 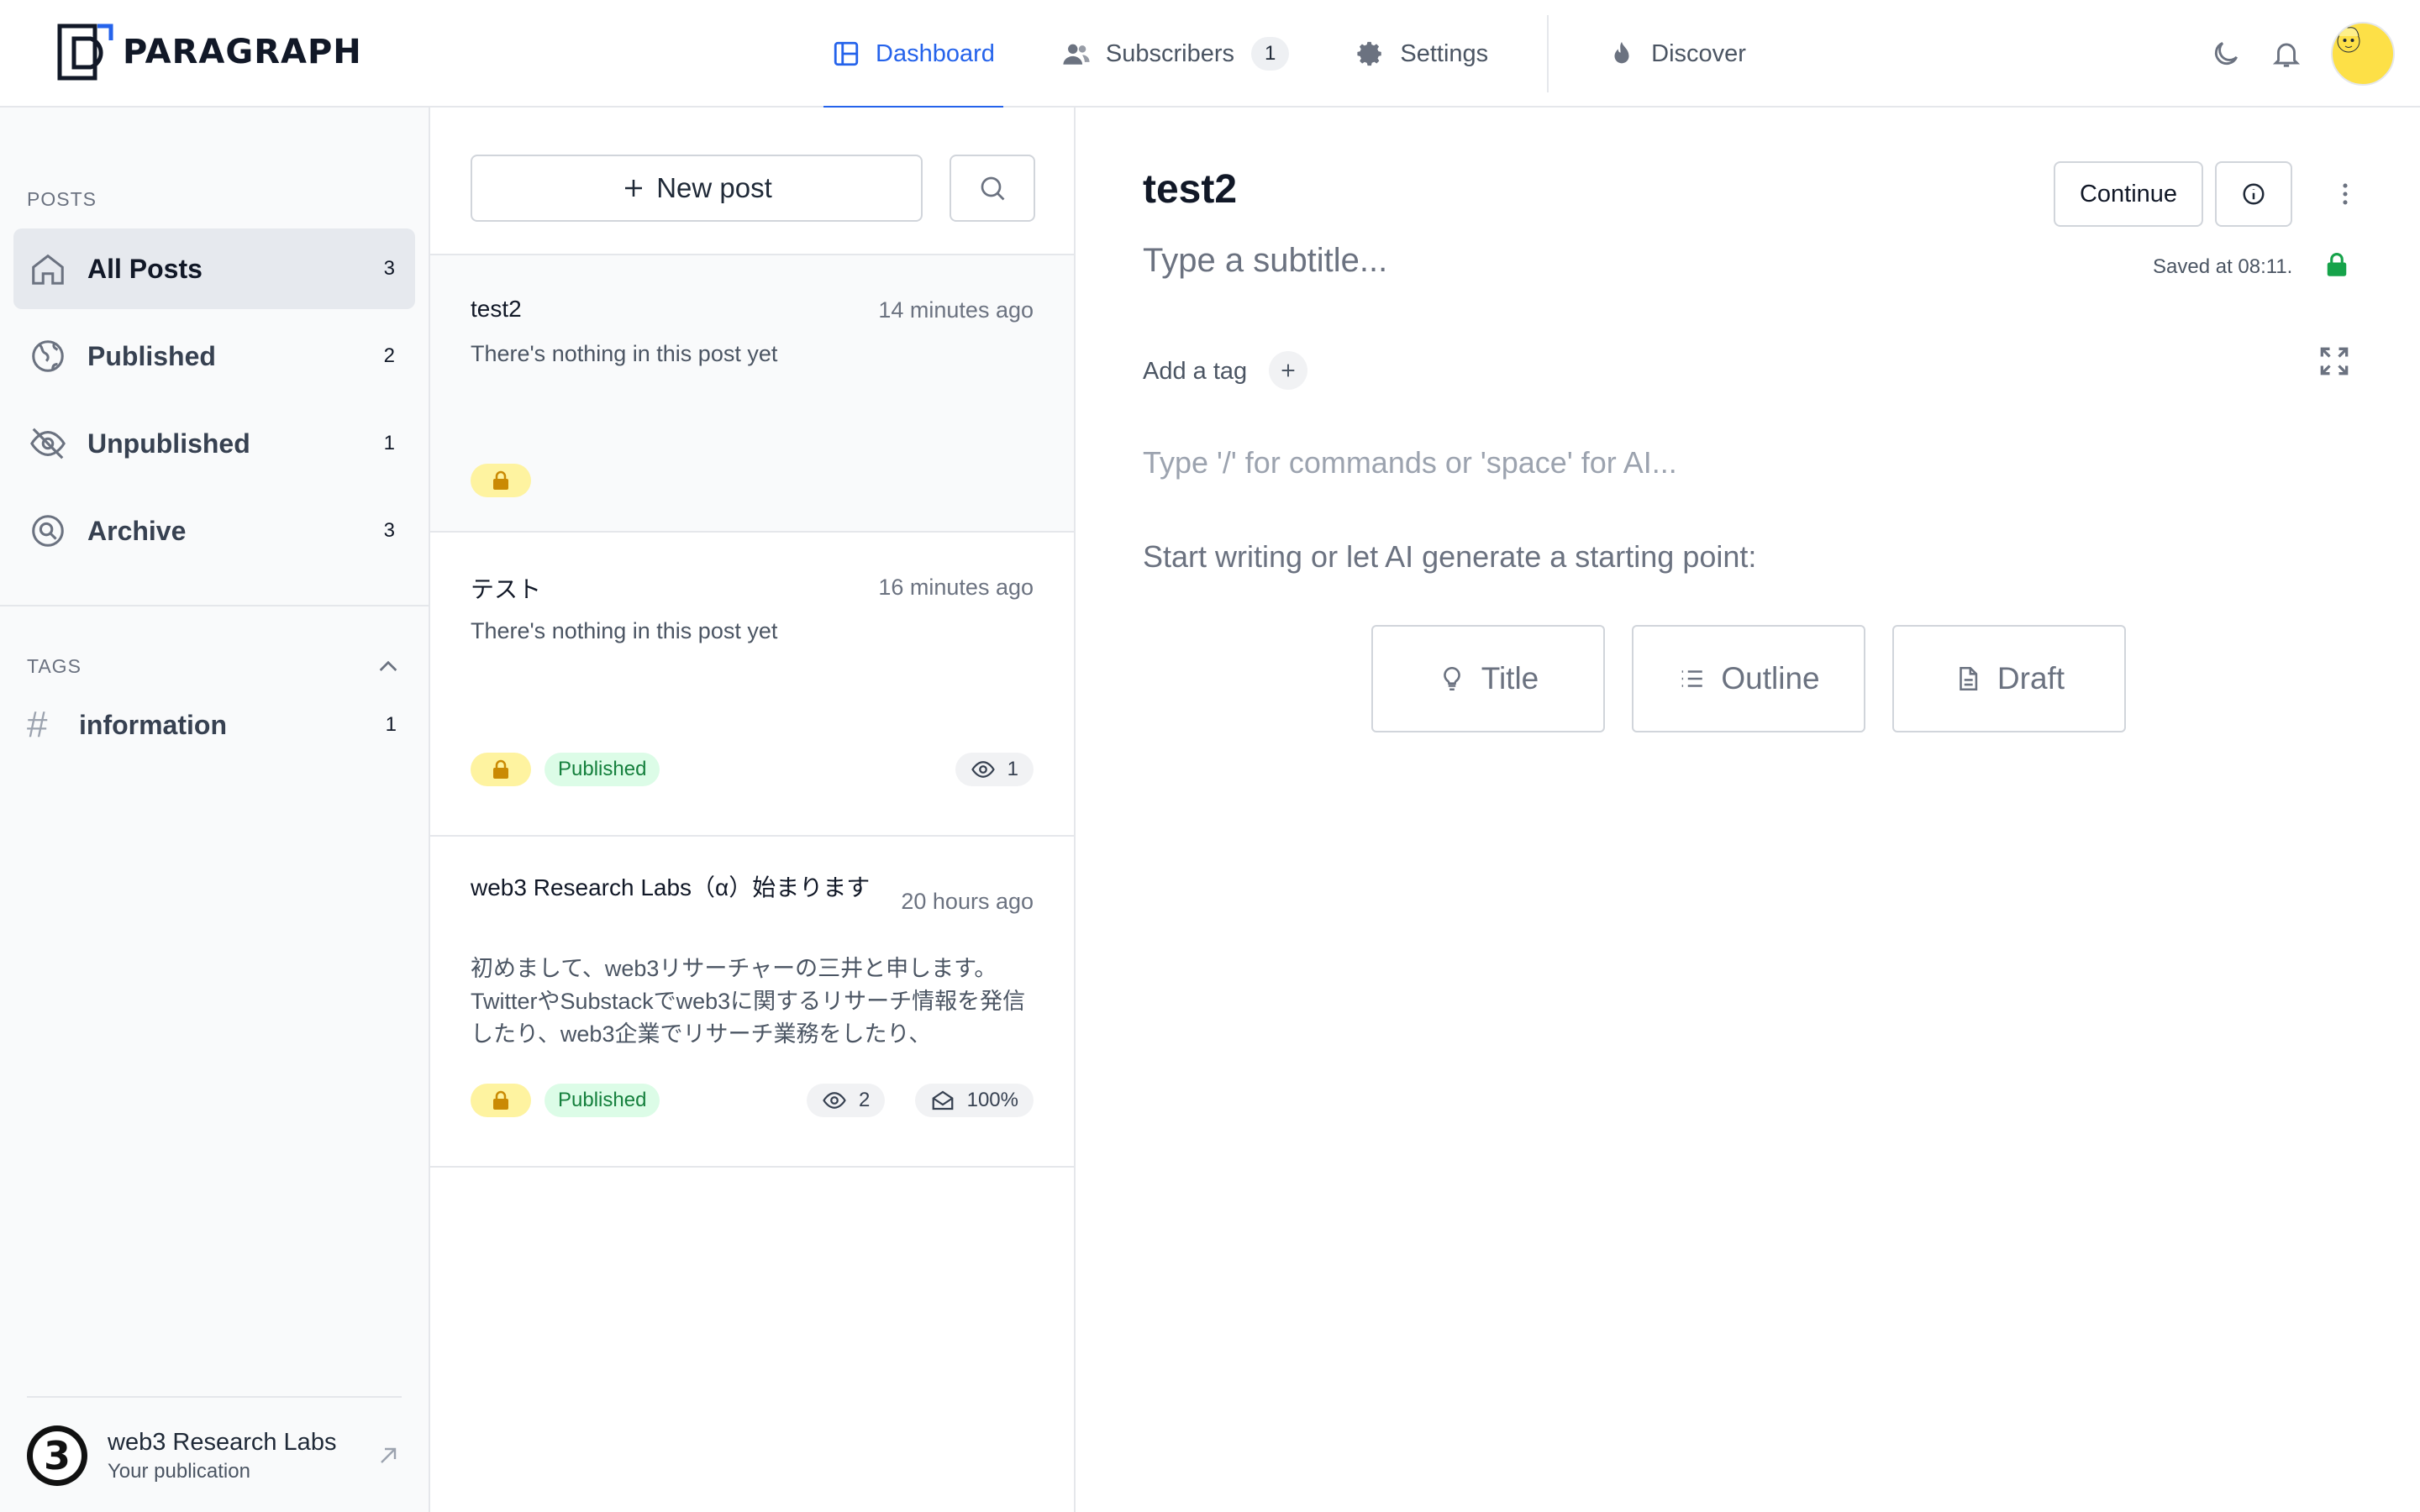 What do you see at coordinates (389, 355) in the screenshot?
I see `sidebar-item-count: 2` at bounding box center [389, 355].